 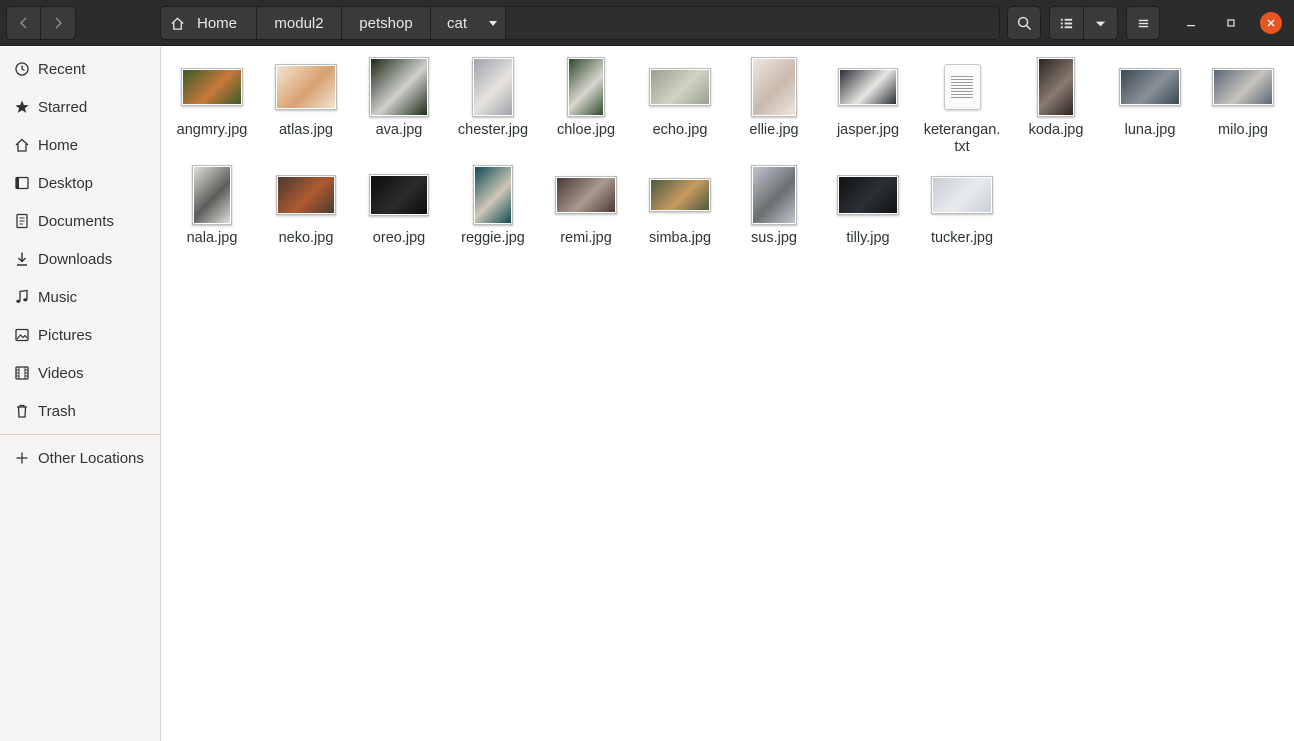 I want to click on breadcrumb-modul2-label: modul2, so click(x=299, y=23).